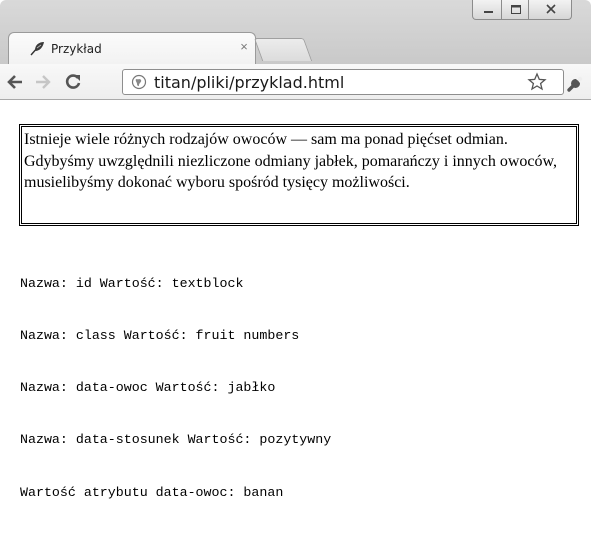 Image resolution: width=591 pixels, height=536 pixels. I want to click on browser-toolbar: titan/pliki/przyklad.html, so click(295, 82).